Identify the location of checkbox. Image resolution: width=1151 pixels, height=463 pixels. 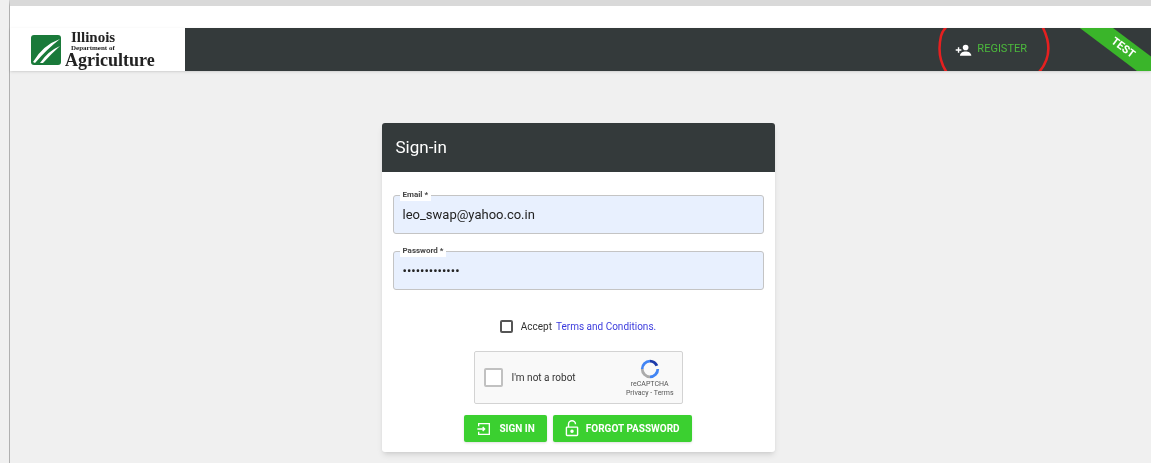
(506, 326).